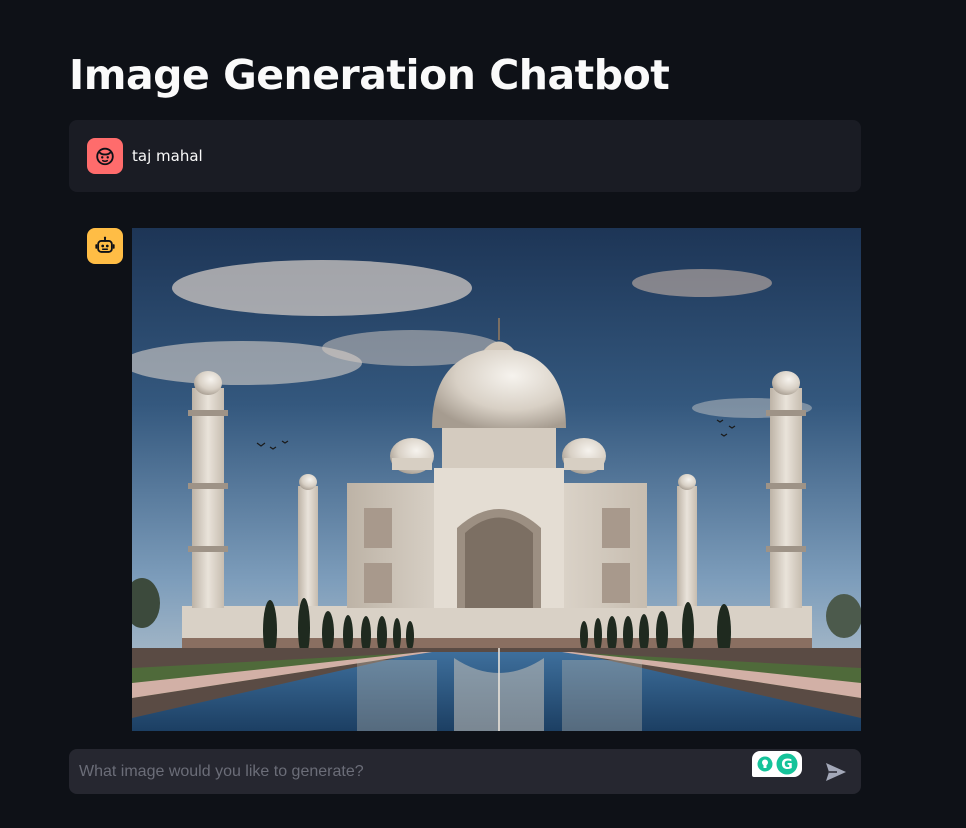  What do you see at coordinates (369, 75) in the screenshot?
I see `page-title: Image Generation Chatbot` at bounding box center [369, 75].